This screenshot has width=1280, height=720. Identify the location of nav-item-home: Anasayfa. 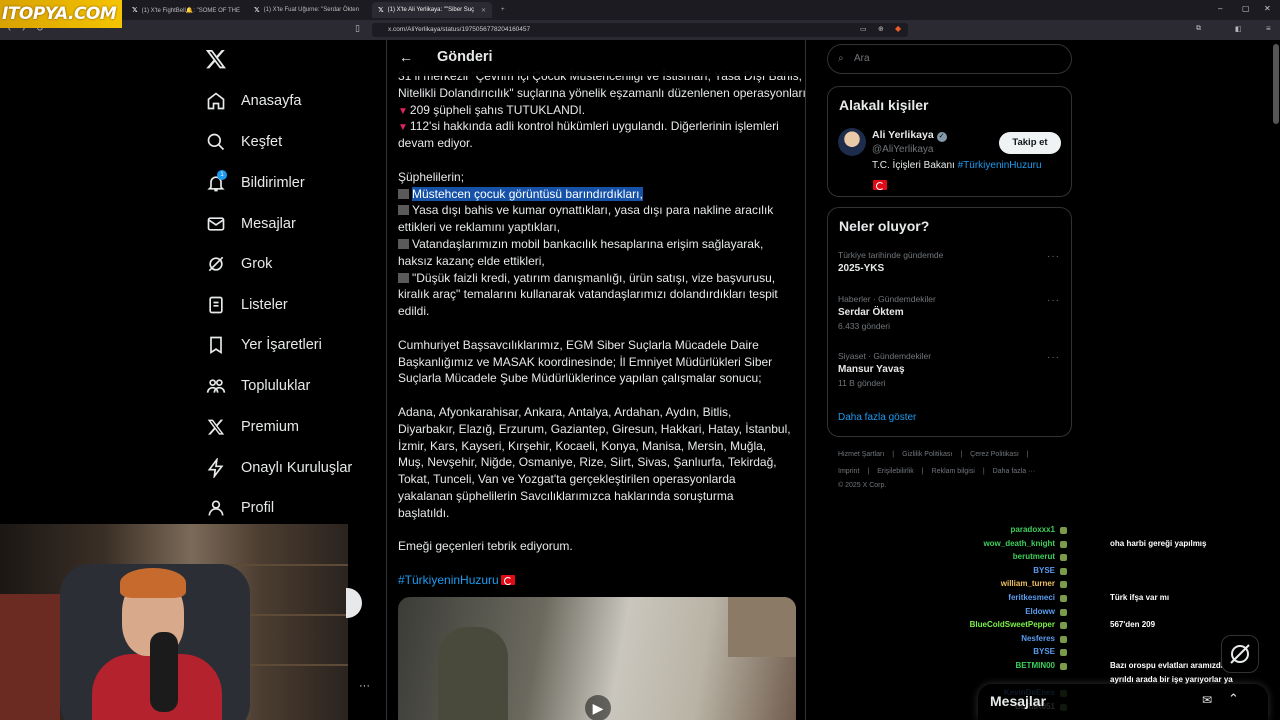
(253, 101).